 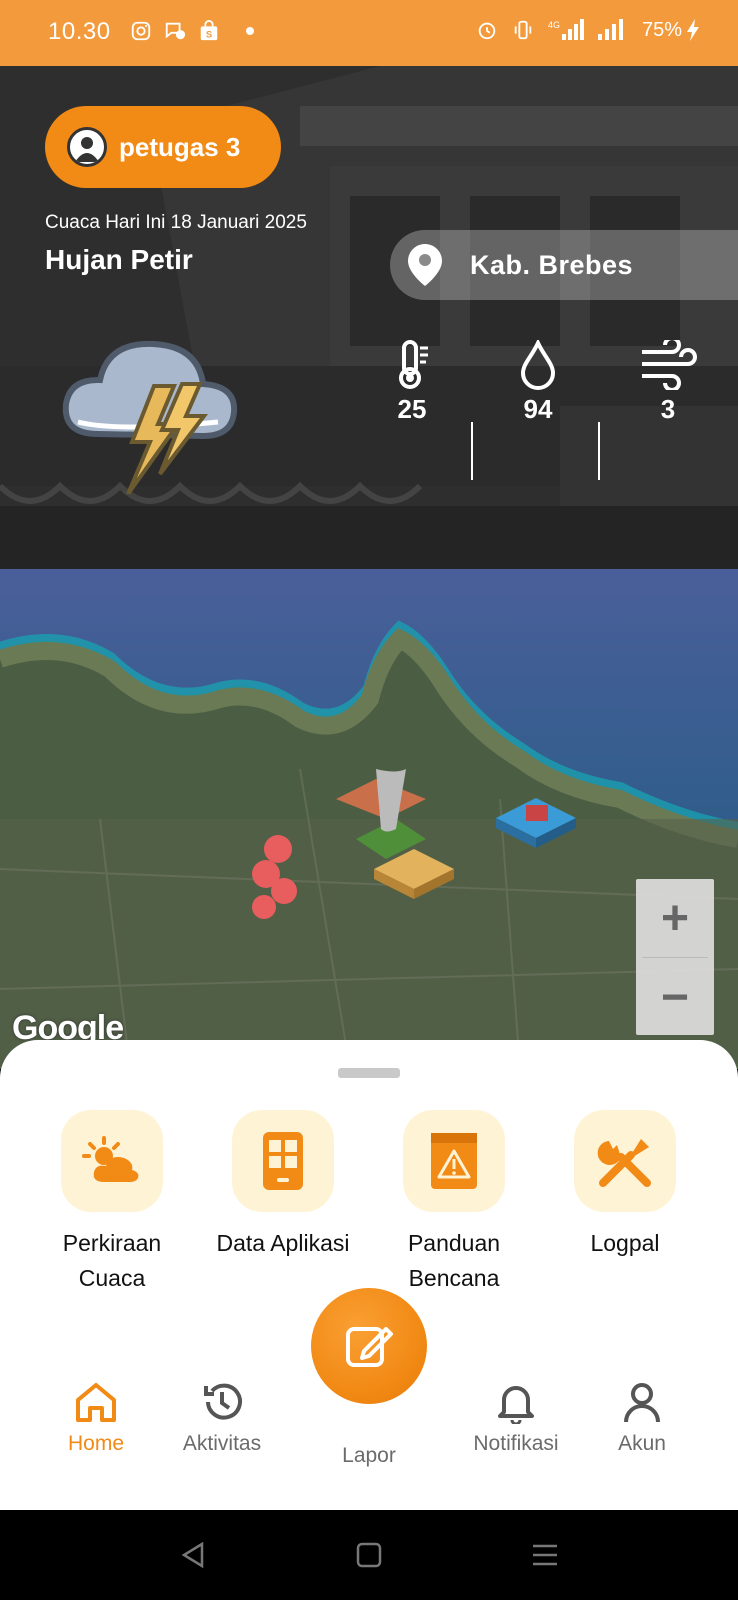 What do you see at coordinates (675, 918) in the screenshot?
I see `zoom-in-button: +` at bounding box center [675, 918].